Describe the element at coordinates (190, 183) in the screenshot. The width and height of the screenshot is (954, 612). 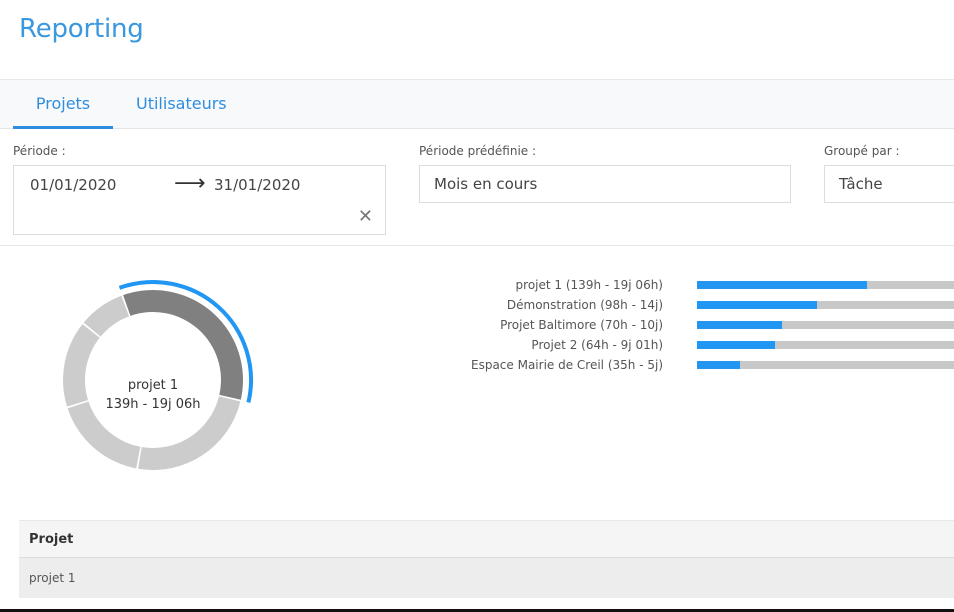
I see `arrow-right-icon: ⟶` at that location.